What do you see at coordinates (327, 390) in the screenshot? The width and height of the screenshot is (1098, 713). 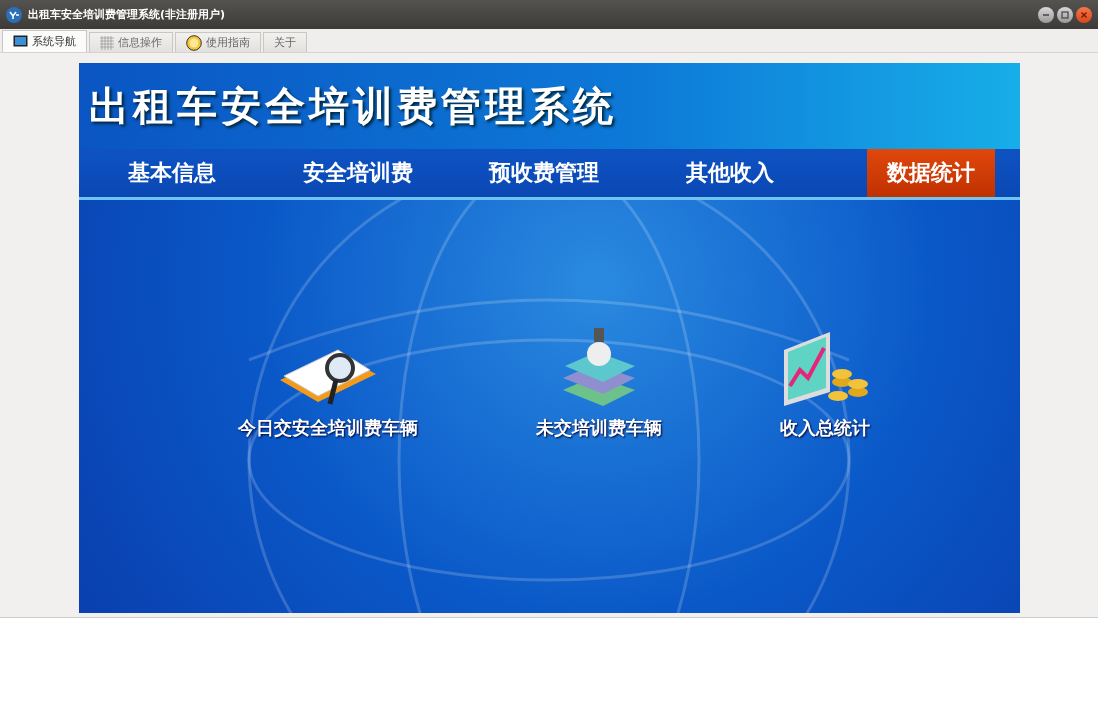 I see `shortcut-button: 今日交安全培训费车辆` at bounding box center [327, 390].